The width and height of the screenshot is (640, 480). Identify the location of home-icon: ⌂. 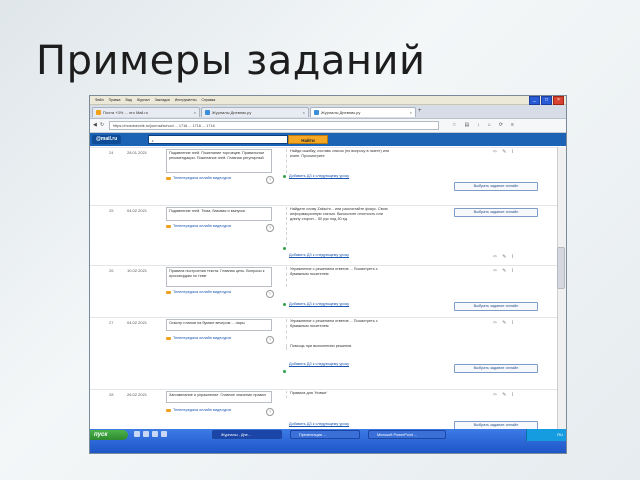
(489, 125).